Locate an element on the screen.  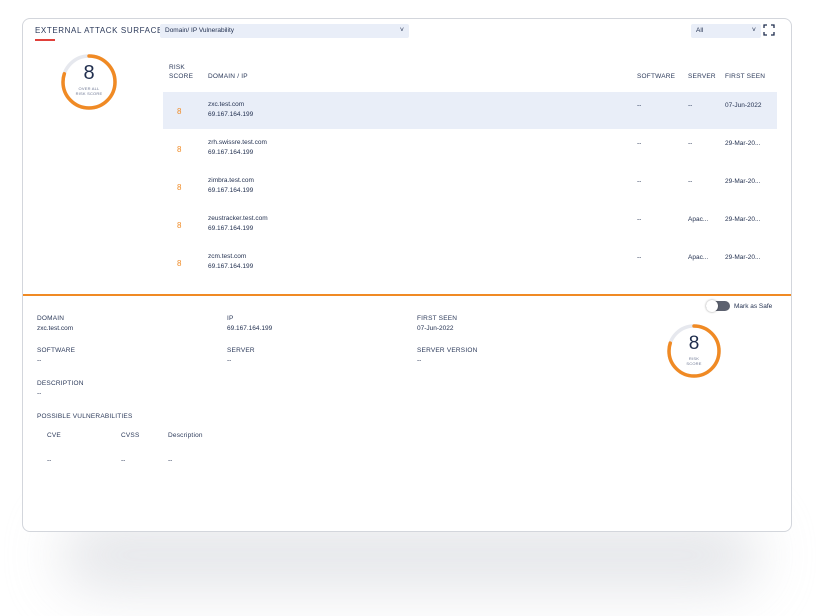
detail-server-version-value: -- is located at coordinates (419, 360).